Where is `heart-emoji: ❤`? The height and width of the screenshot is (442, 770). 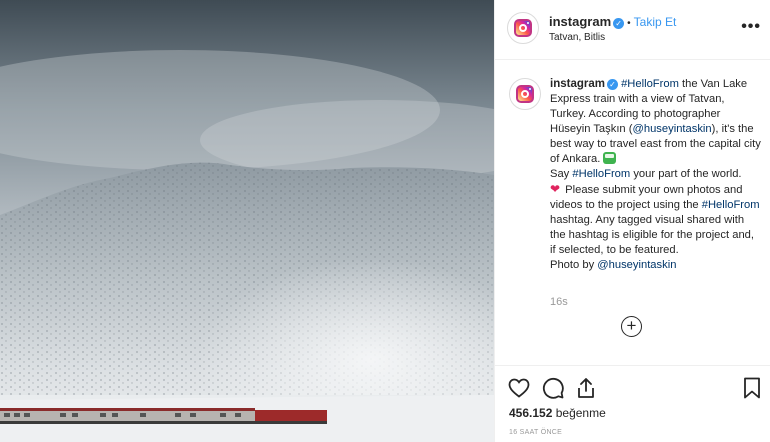 heart-emoji: ❤ is located at coordinates (555, 189).